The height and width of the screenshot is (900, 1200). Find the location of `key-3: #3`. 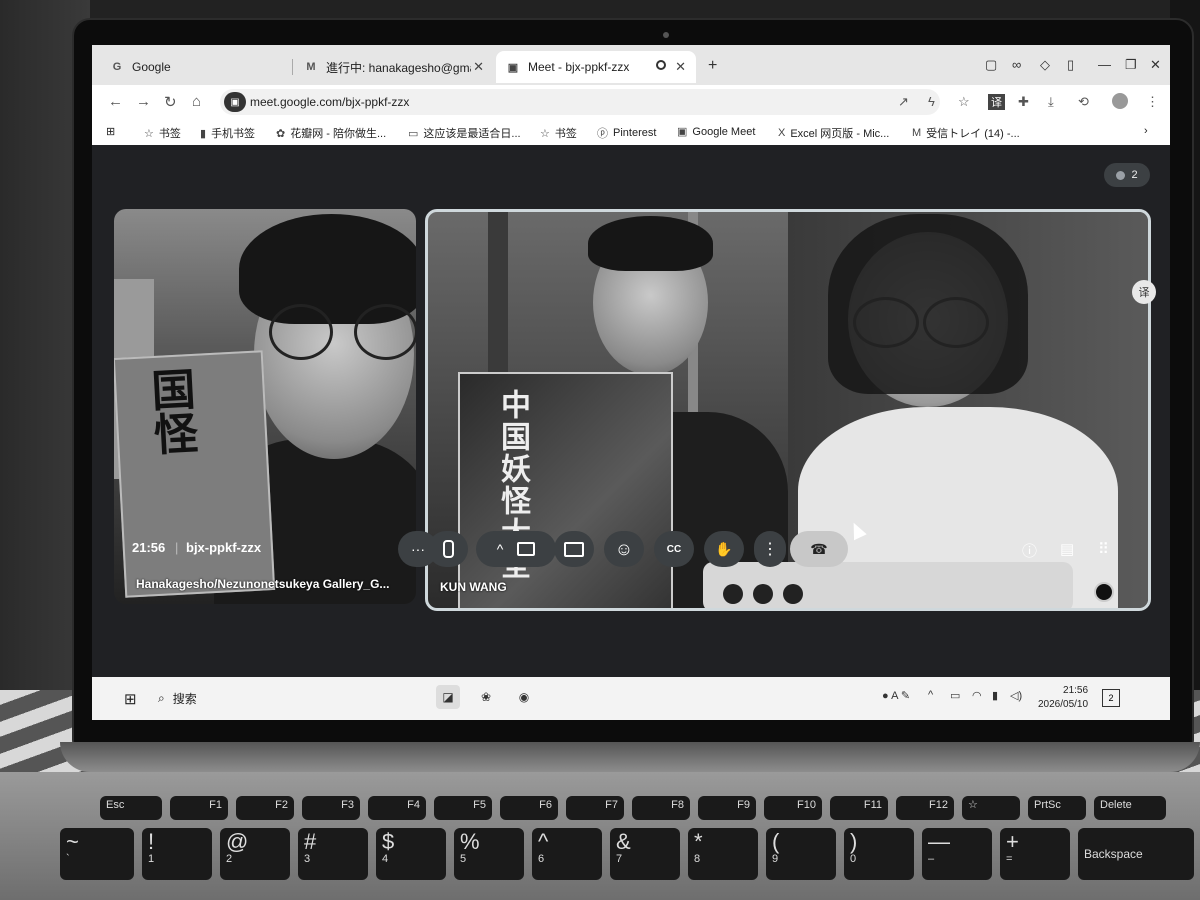

key-3: #3 is located at coordinates (333, 854).